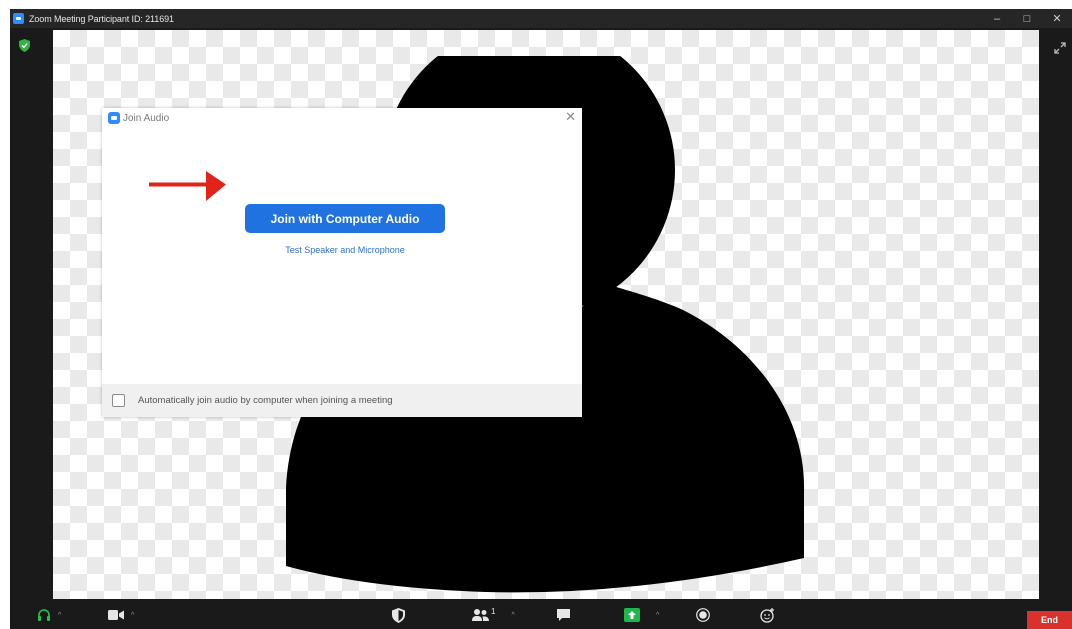  I want to click on window-title: Zoom Meeting Participant ID: 211691, so click(101, 18).